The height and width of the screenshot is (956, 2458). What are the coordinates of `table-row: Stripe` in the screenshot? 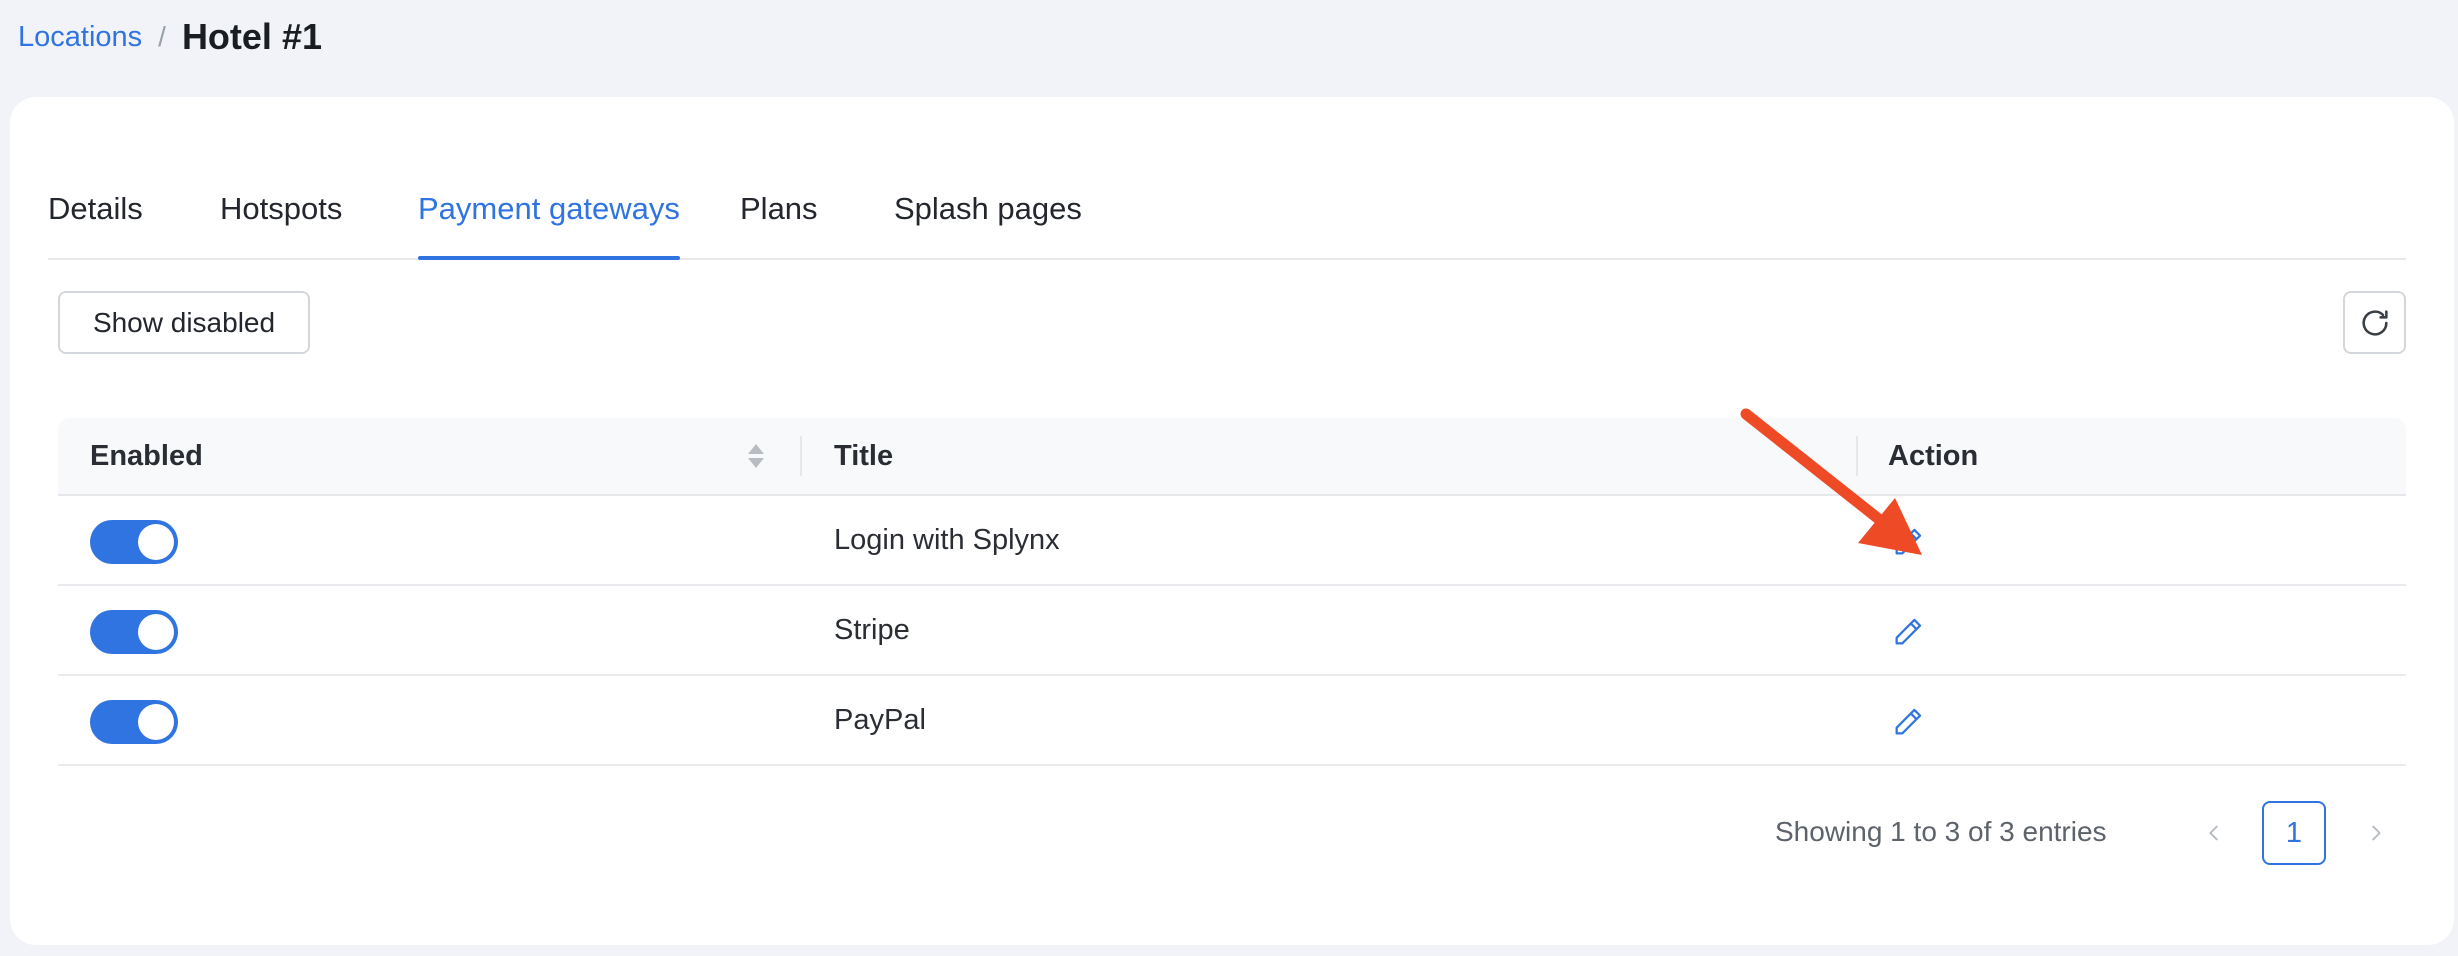 It's located at (1232, 631).